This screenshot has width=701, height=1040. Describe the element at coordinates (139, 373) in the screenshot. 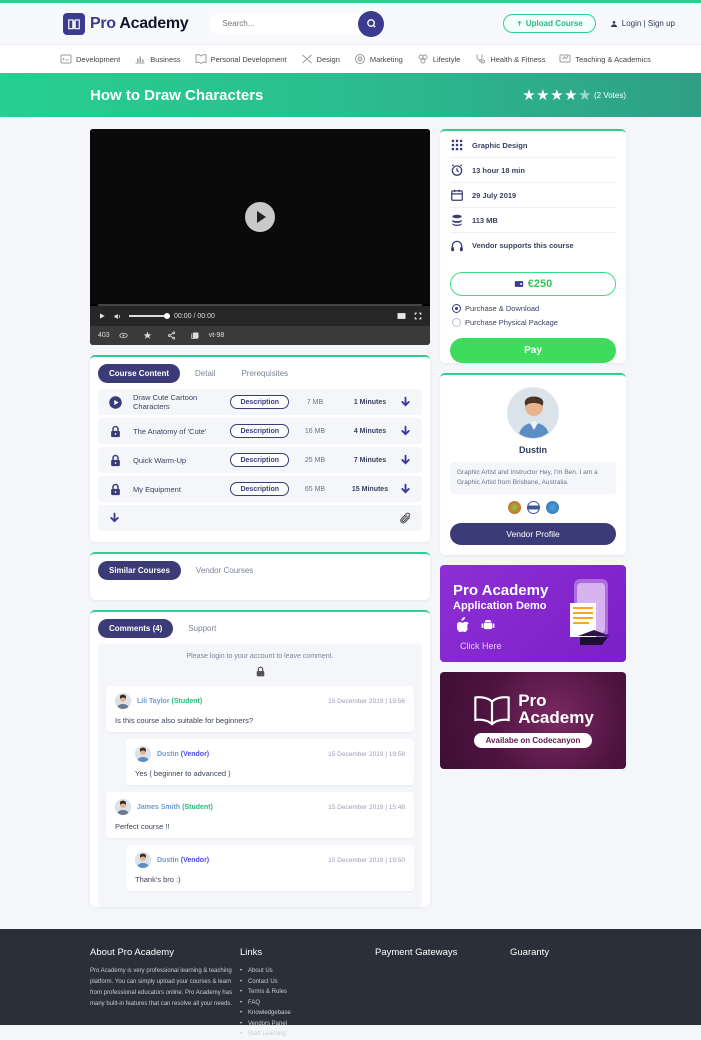

I see `tab-course-content: Course Content` at that location.